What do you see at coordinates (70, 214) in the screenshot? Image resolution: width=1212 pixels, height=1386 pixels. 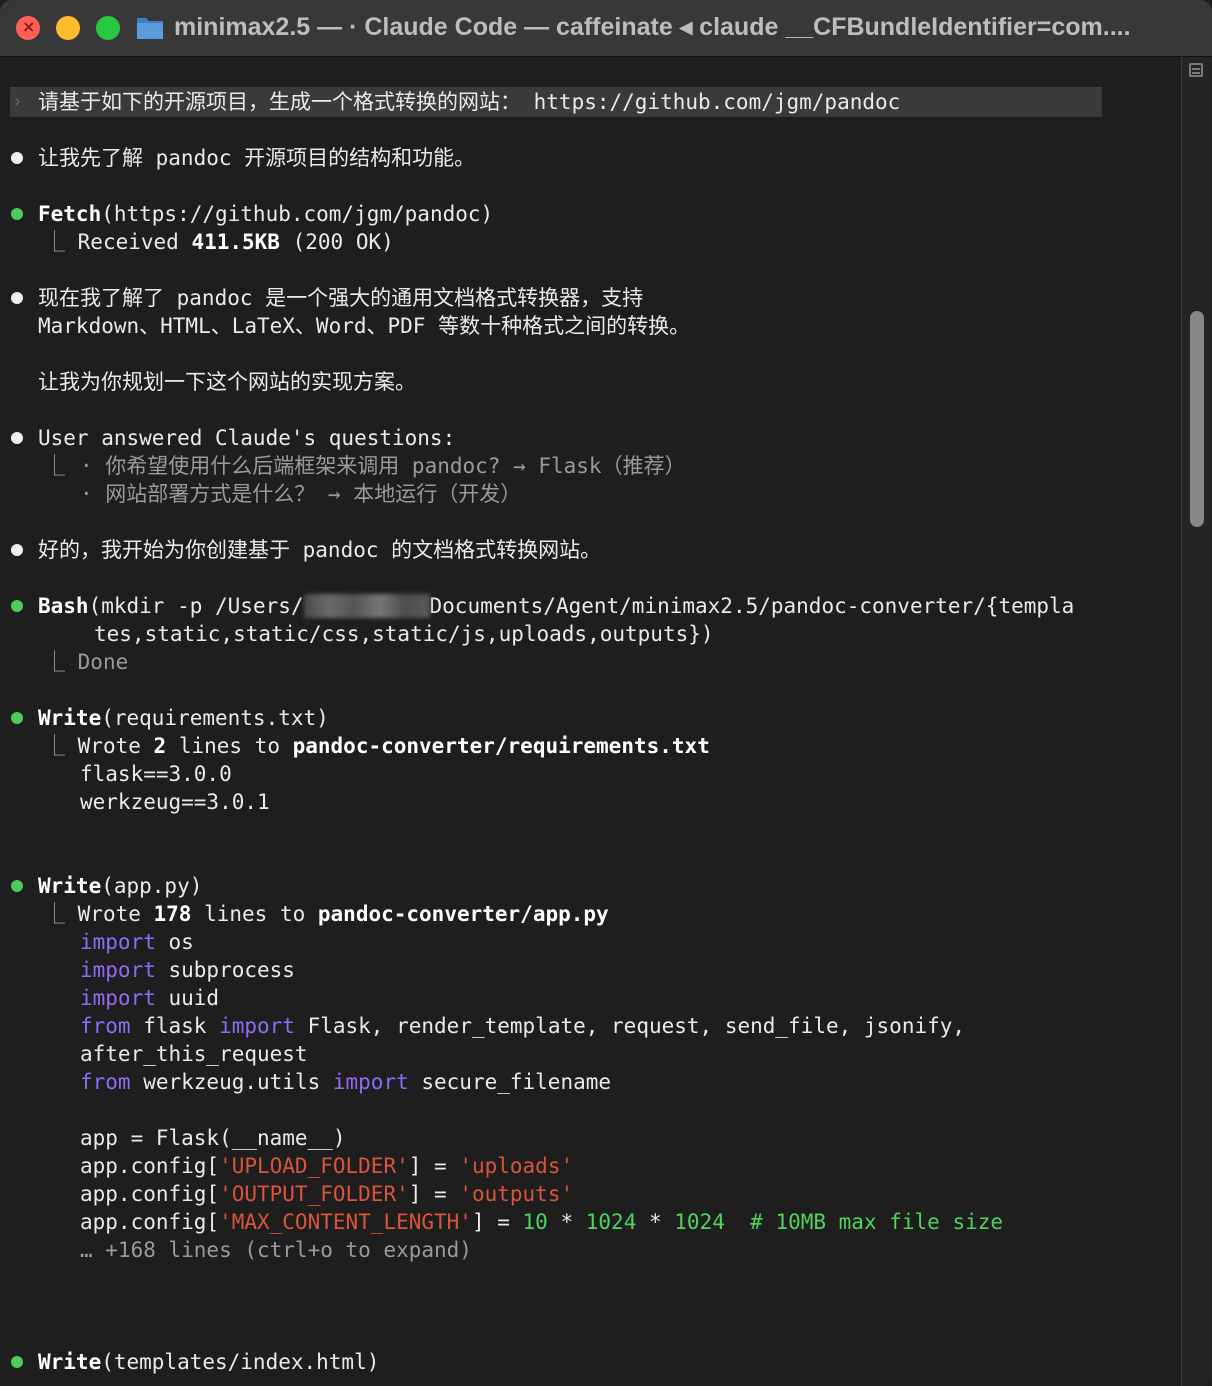 I see `tool-name: Fetch` at bounding box center [70, 214].